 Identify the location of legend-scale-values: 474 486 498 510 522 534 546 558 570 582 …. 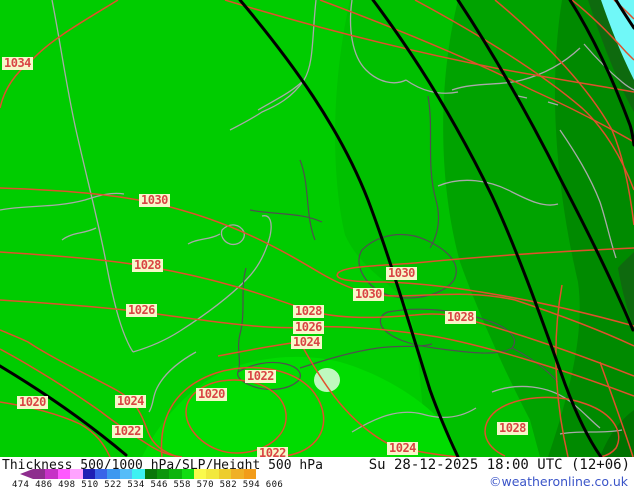
(148, 485).